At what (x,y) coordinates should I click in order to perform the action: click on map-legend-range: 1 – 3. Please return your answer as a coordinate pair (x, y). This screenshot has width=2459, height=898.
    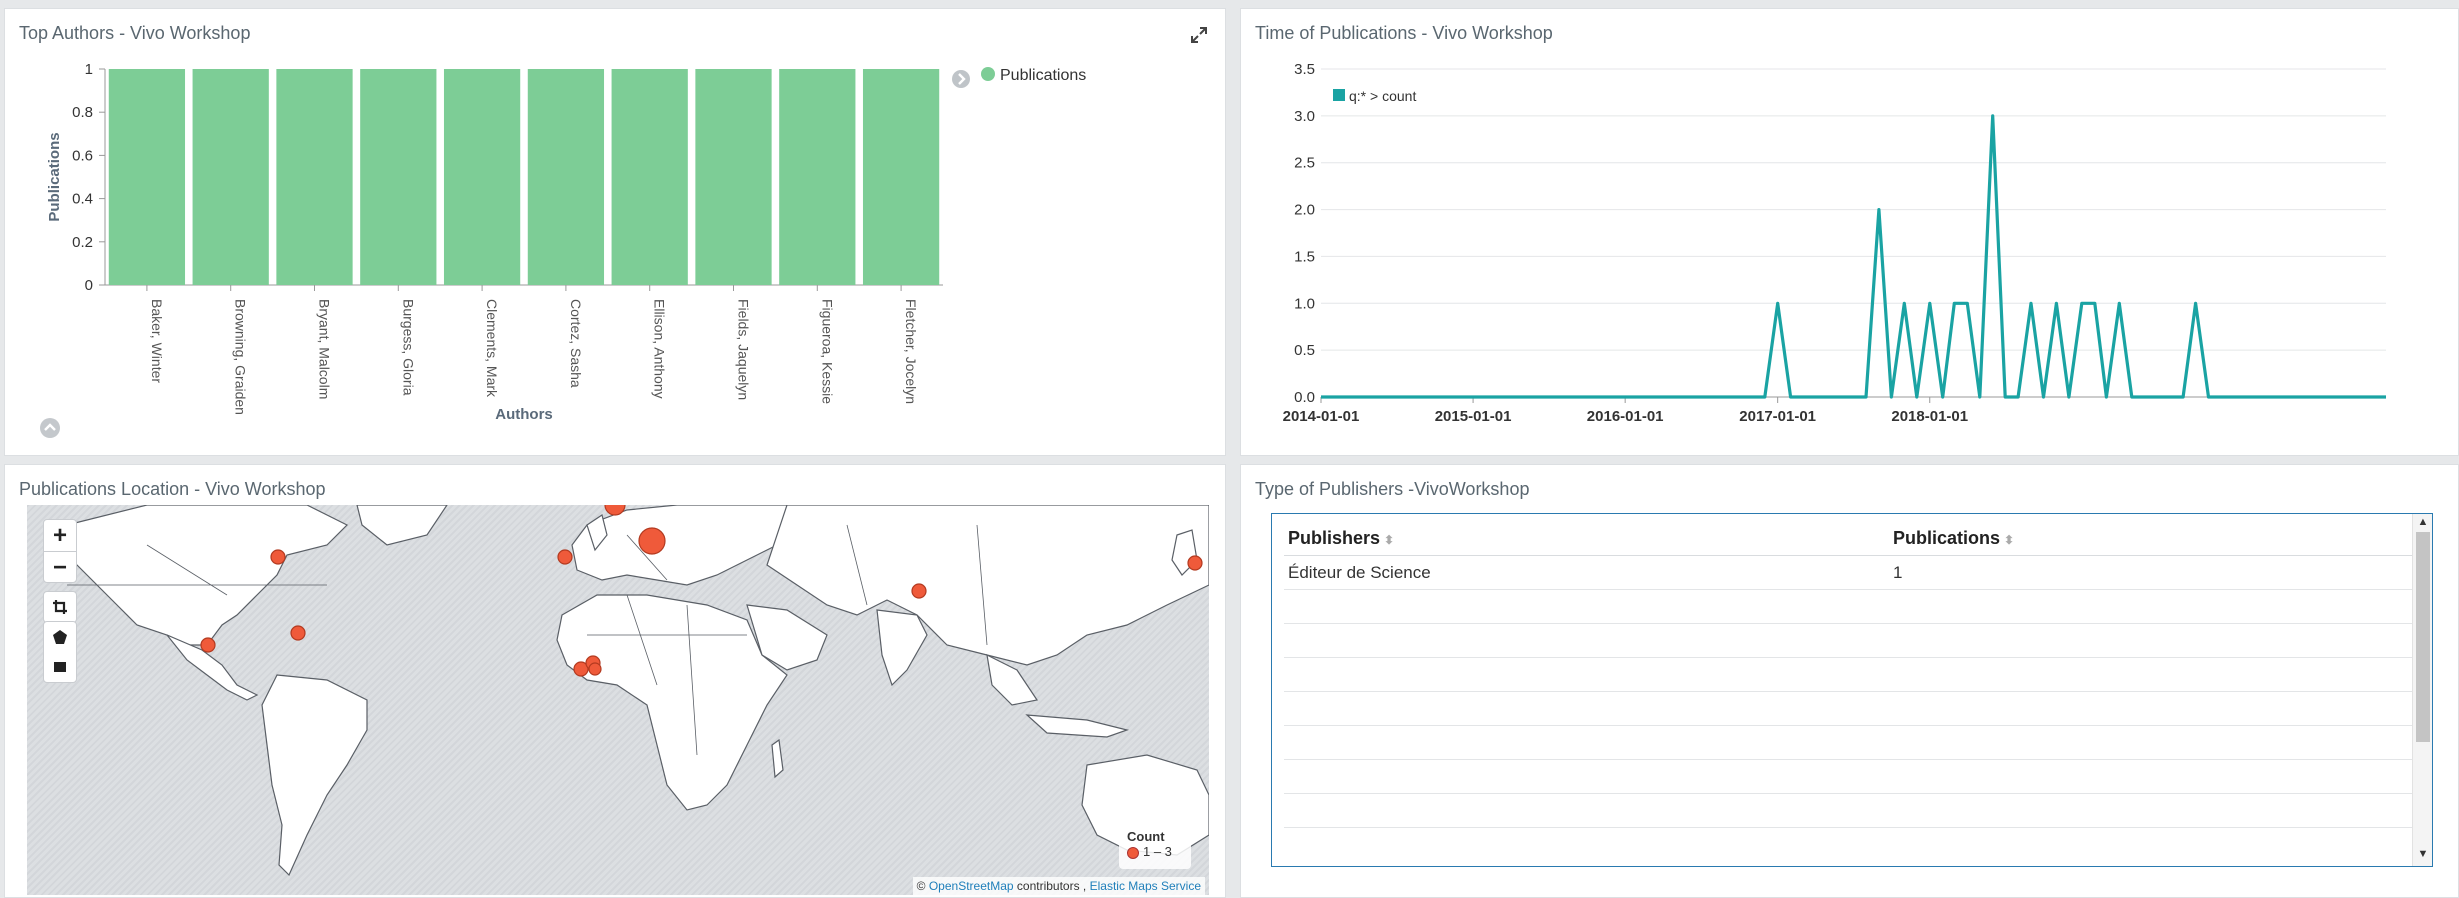
    Looking at the image, I should click on (1157, 851).